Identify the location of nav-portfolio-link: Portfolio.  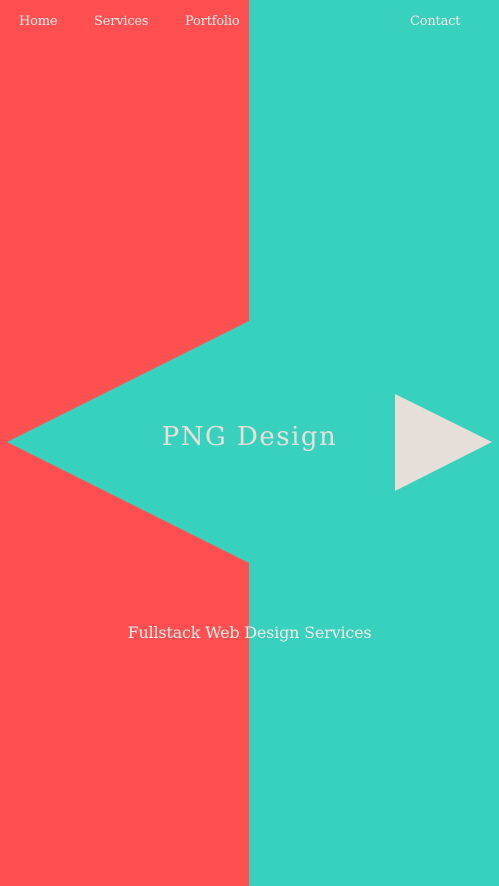
(212, 21).